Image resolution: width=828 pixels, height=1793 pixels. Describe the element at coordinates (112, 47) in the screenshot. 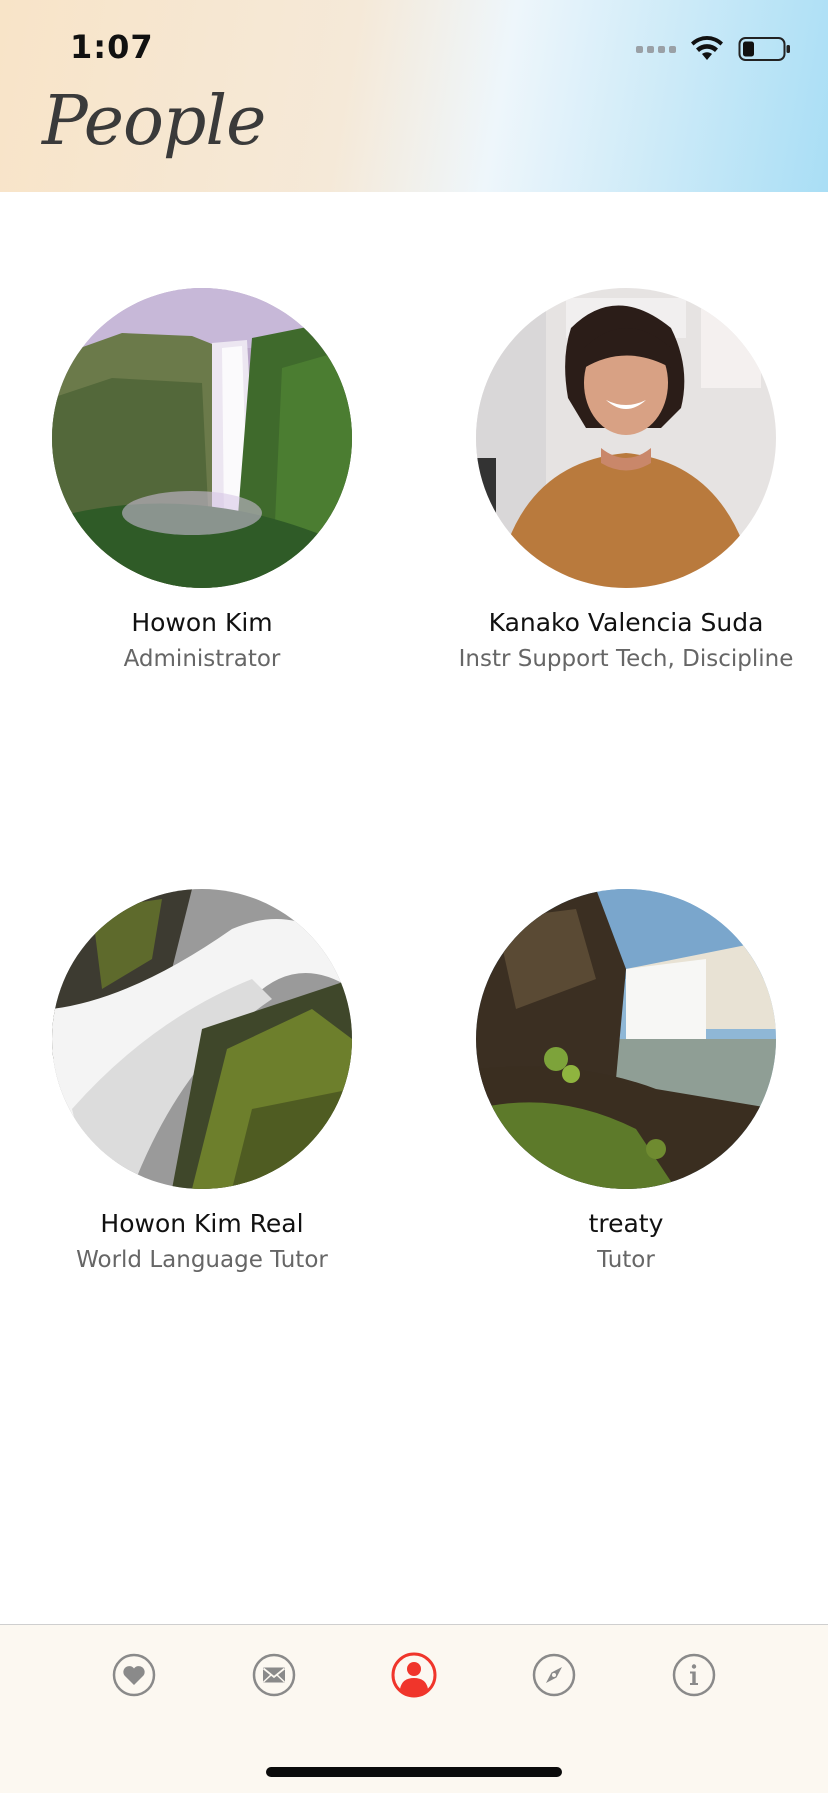

I see `status-time: 1:07` at that location.